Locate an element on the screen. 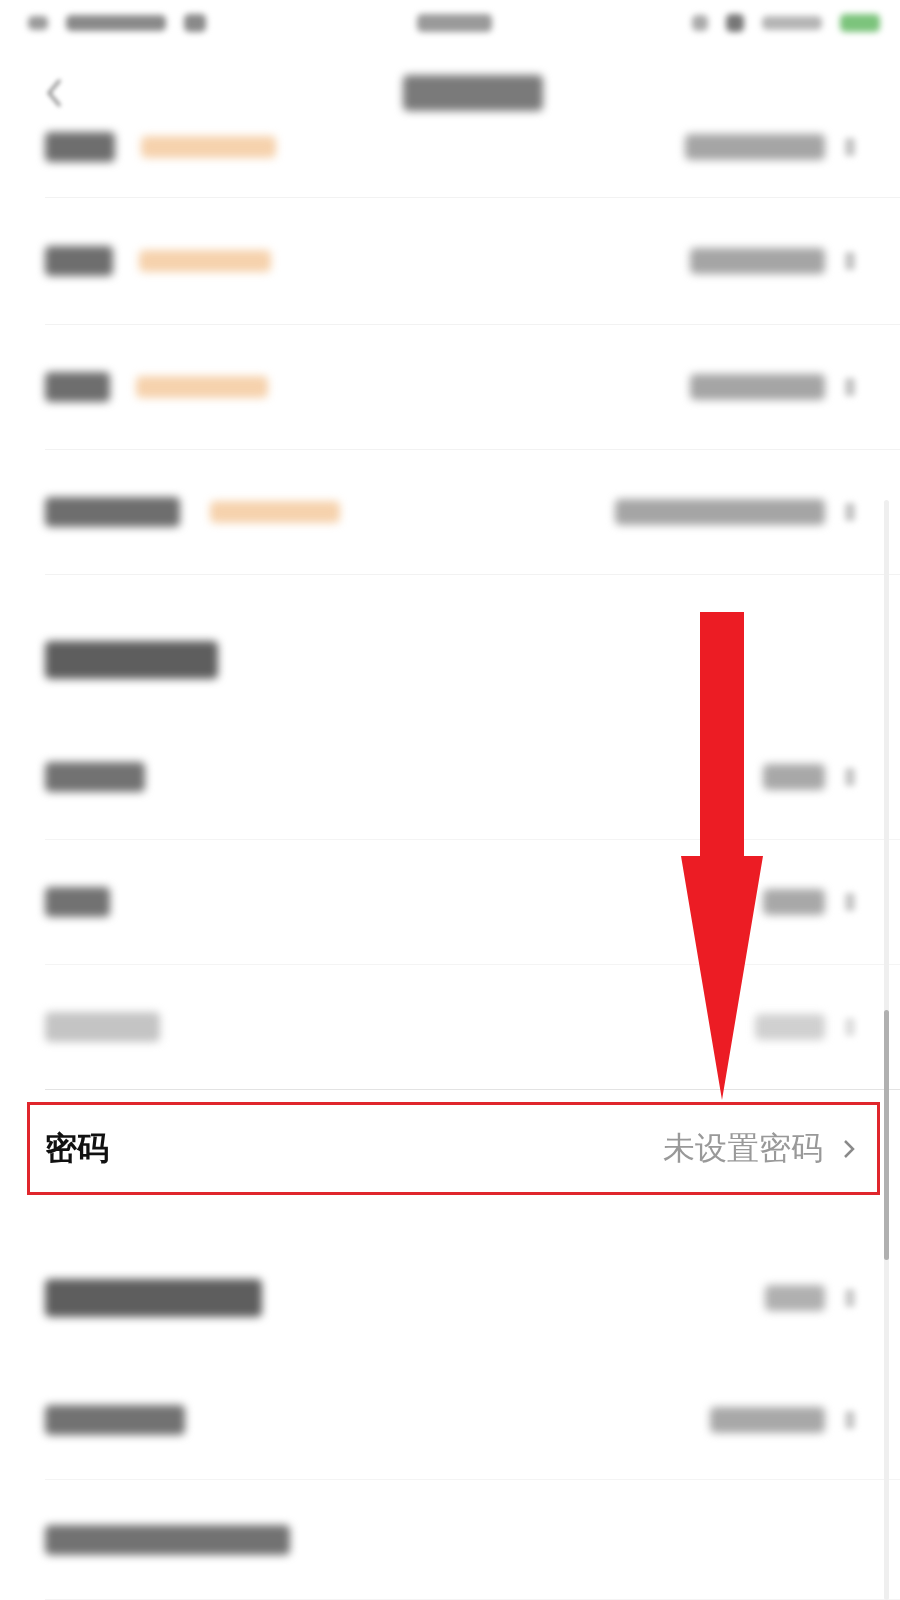 This screenshot has height=1600, width=900. blurred-battery-icon is located at coordinates (860, 22).